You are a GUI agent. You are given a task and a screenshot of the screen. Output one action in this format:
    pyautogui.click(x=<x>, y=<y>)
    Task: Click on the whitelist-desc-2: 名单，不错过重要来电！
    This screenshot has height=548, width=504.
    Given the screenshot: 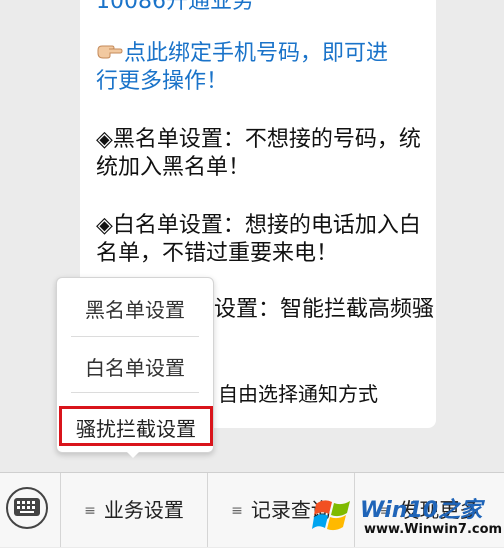 What is the action you would take?
    pyautogui.click(x=217, y=253)
    